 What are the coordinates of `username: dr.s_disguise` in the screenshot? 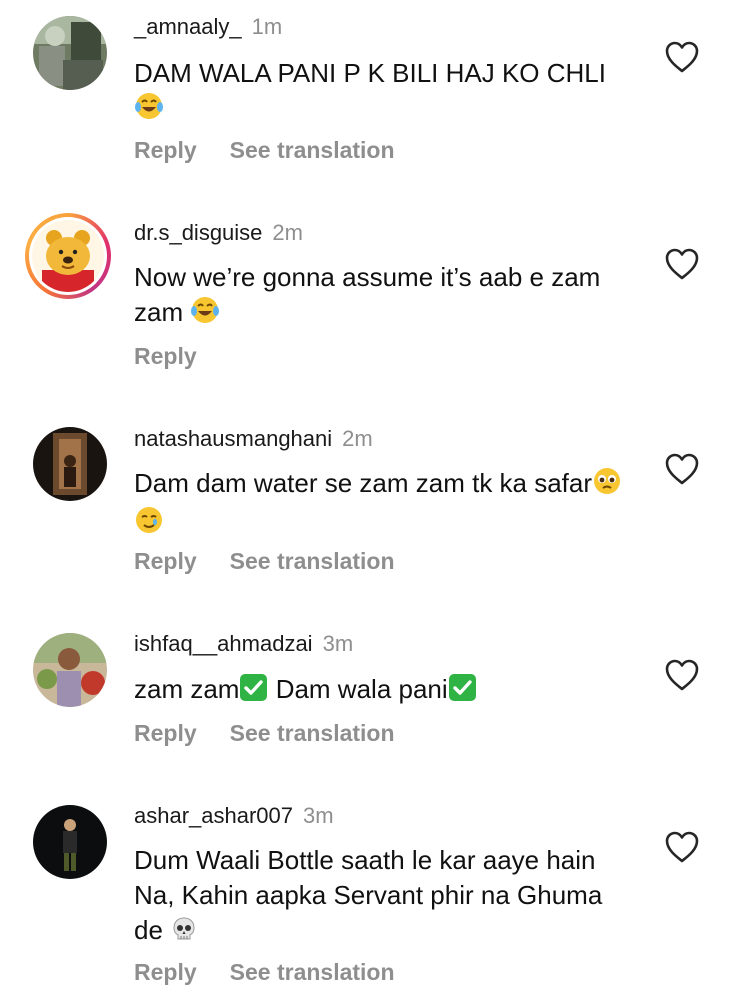 It's located at (198, 232).